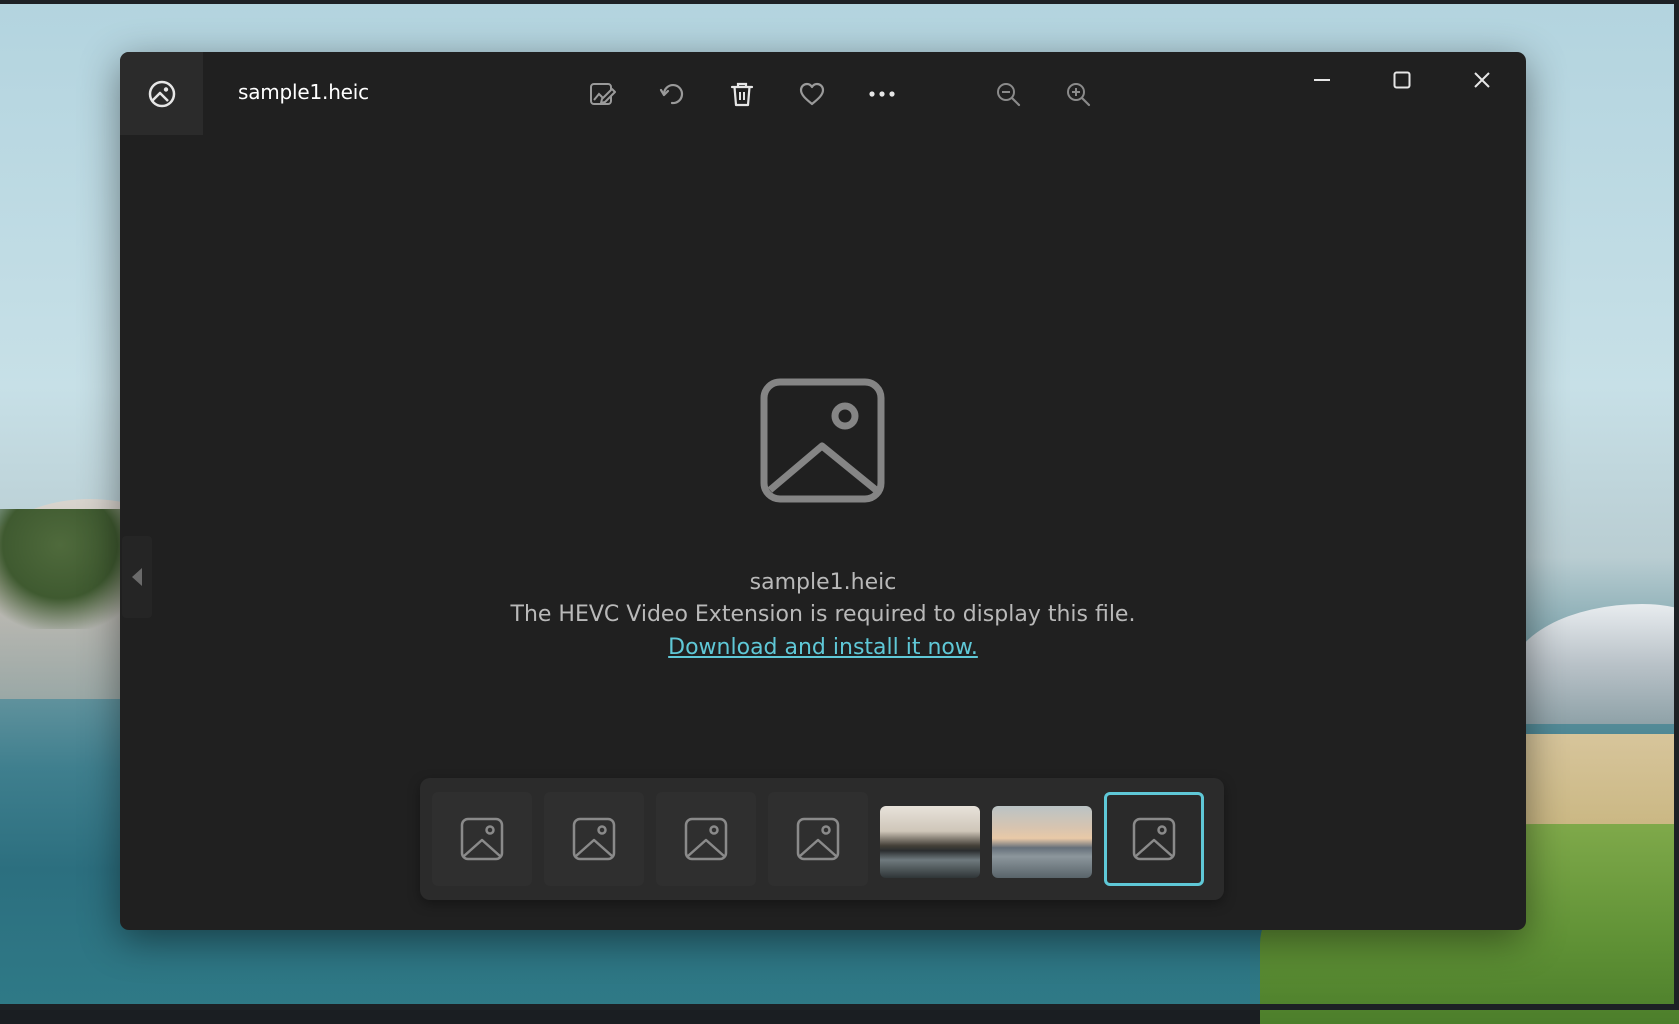 This screenshot has height=1024, width=1679. I want to click on filmstrip, so click(822, 839).